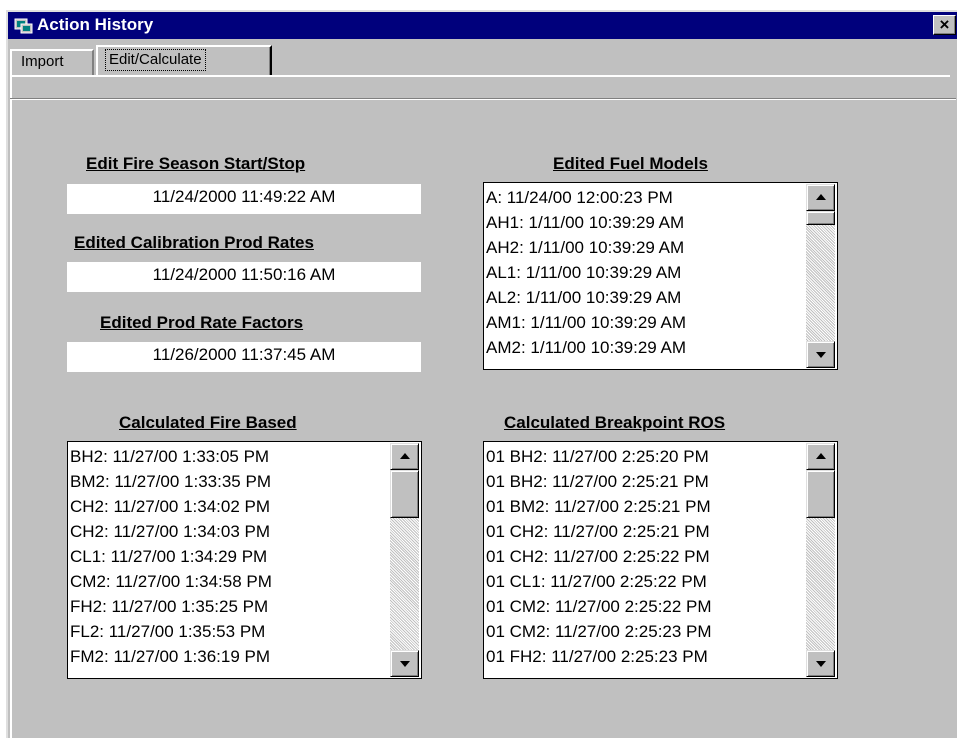 Image resolution: width=957 pixels, height=740 pixels. I want to click on list-item: CH2: 11/27/00 1:34:03 PM, so click(171, 531).